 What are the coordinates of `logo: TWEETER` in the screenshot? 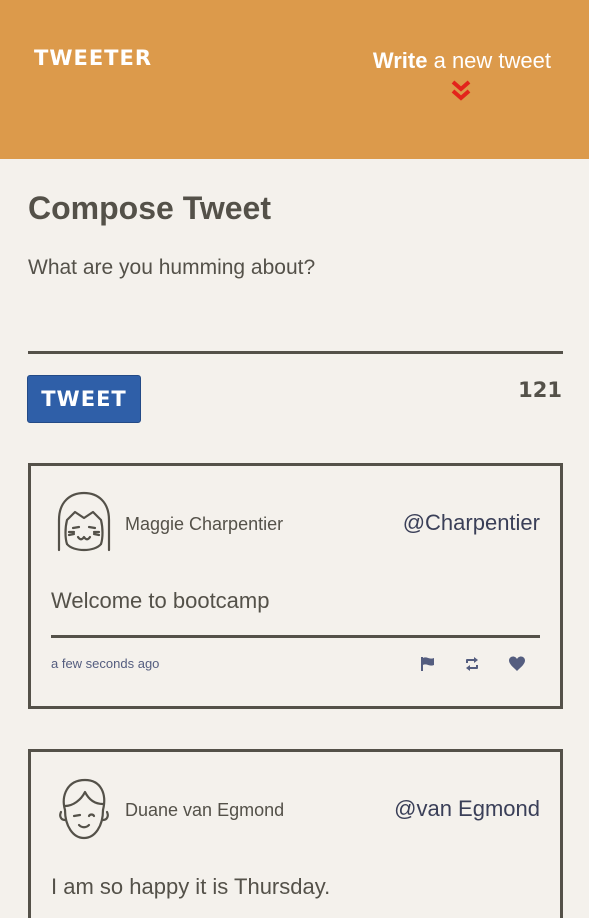 It's located at (93, 58).